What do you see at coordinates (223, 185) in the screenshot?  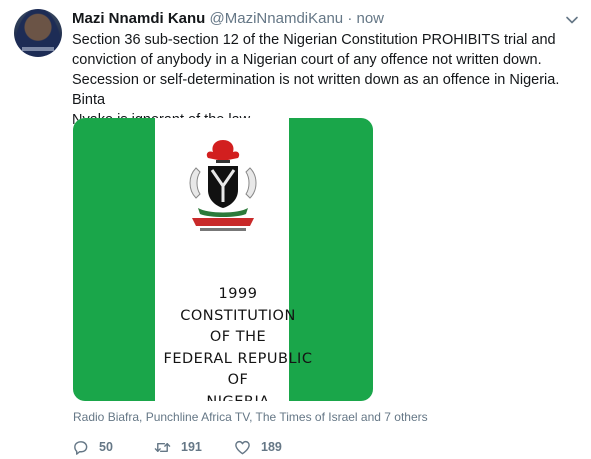 I see `coat-of-arms-icon` at bounding box center [223, 185].